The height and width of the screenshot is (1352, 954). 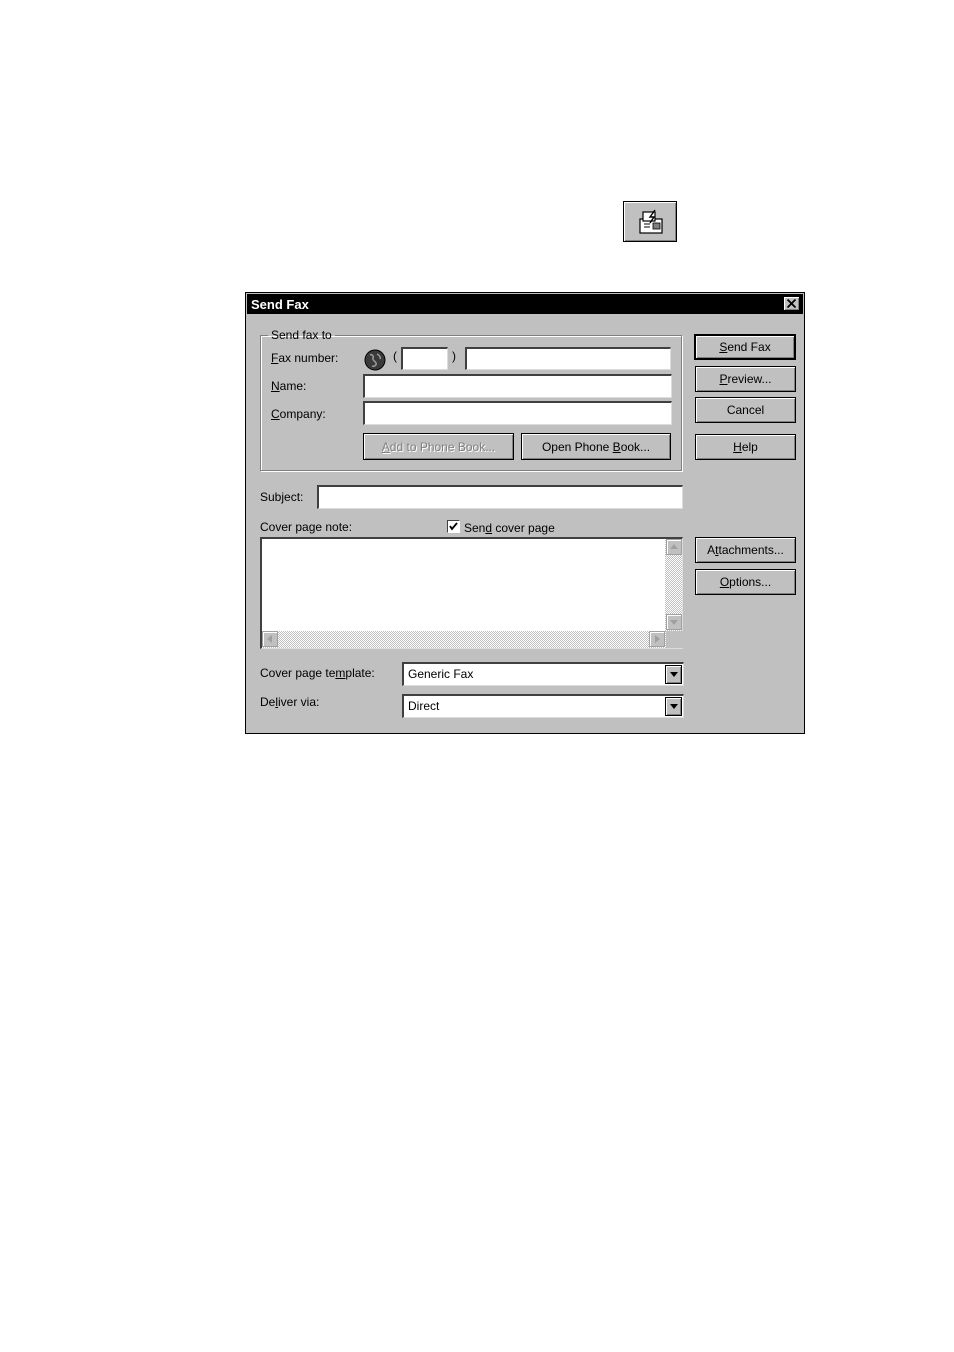 What do you see at coordinates (509, 528) in the screenshot?
I see `send-cover-page-label: Send cover page` at bounding box center [509, 528].